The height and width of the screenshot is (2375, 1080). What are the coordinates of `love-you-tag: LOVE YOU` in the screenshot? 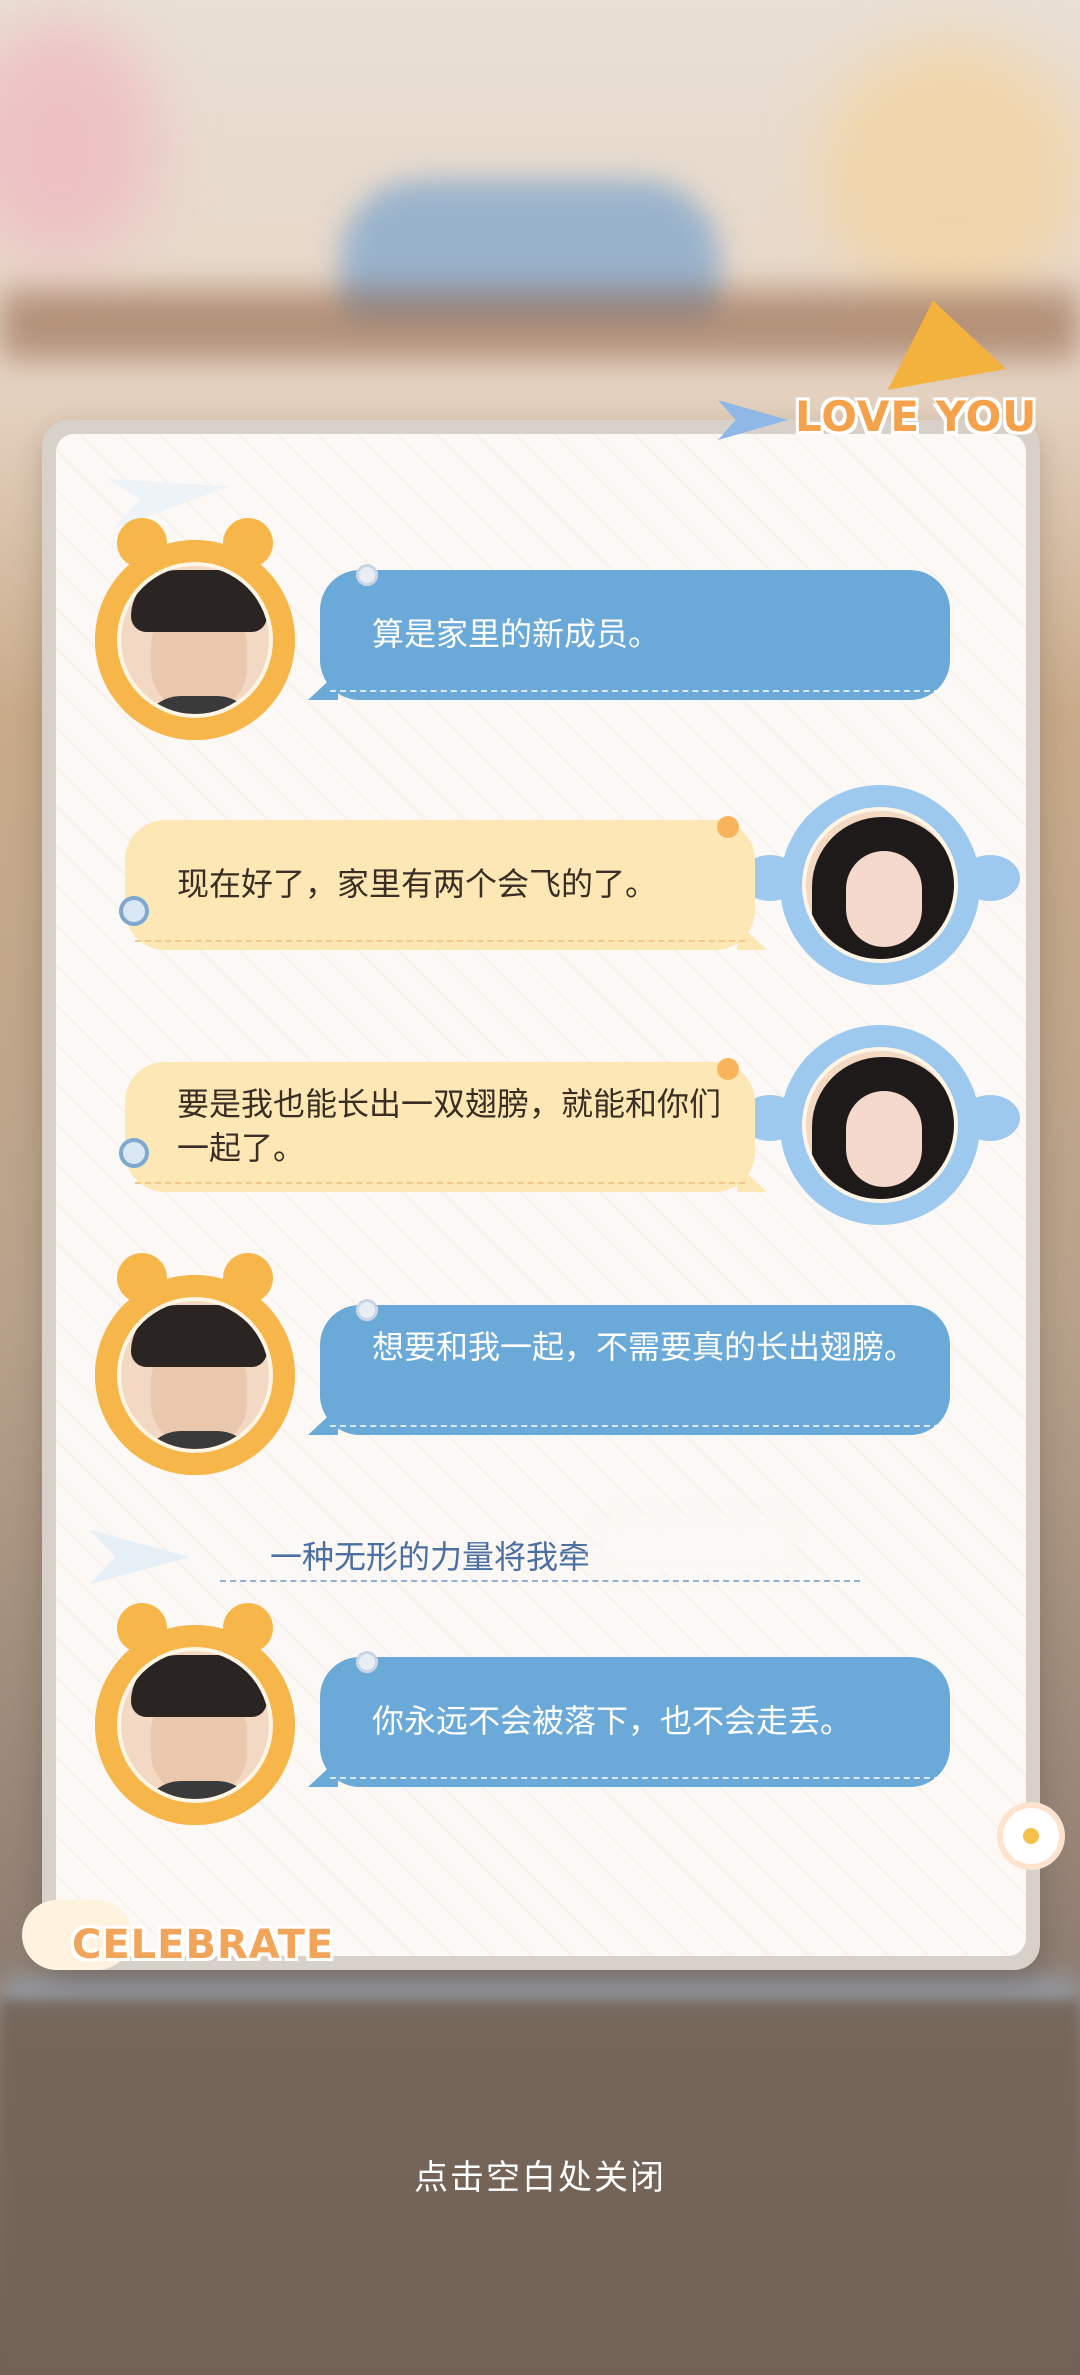 It's located at (916, 416).